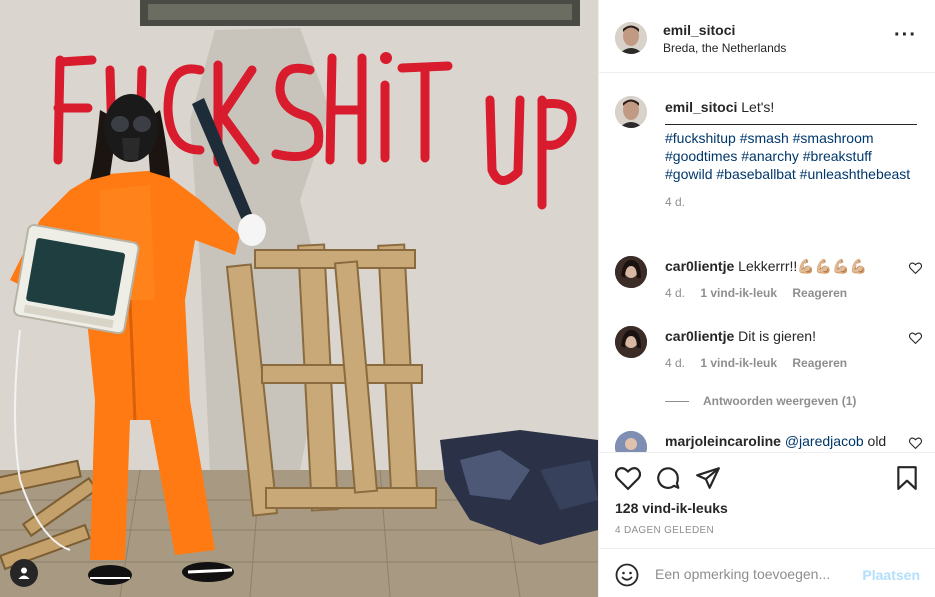 The width and height of the screenshot is (935, 597). Describe the element at coordinates (668, 478) in the screenshot. I see `comment-icon` at that location.